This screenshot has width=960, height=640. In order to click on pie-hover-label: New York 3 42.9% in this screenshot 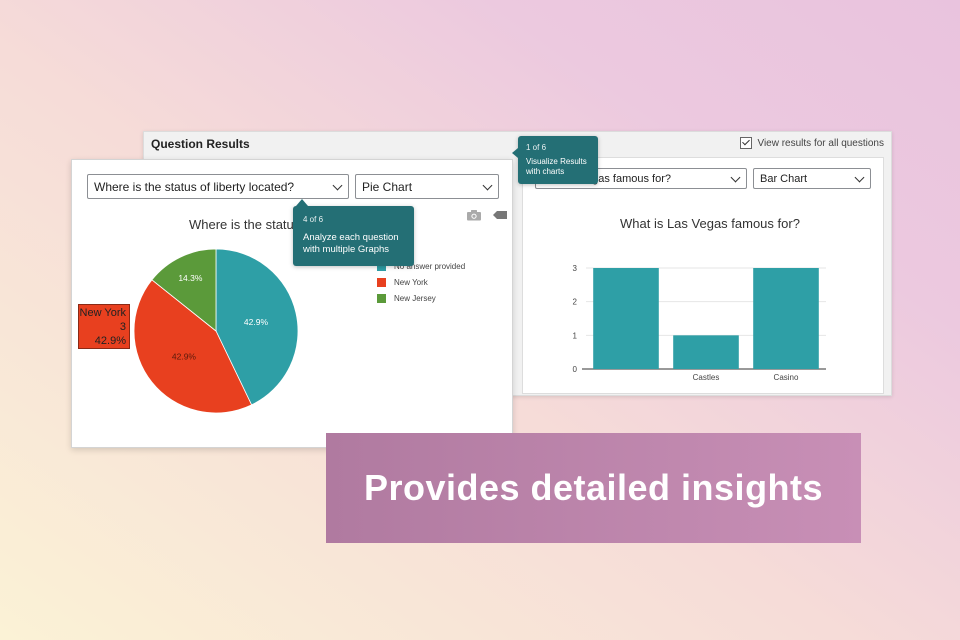, I will do `click(104, 326)`.